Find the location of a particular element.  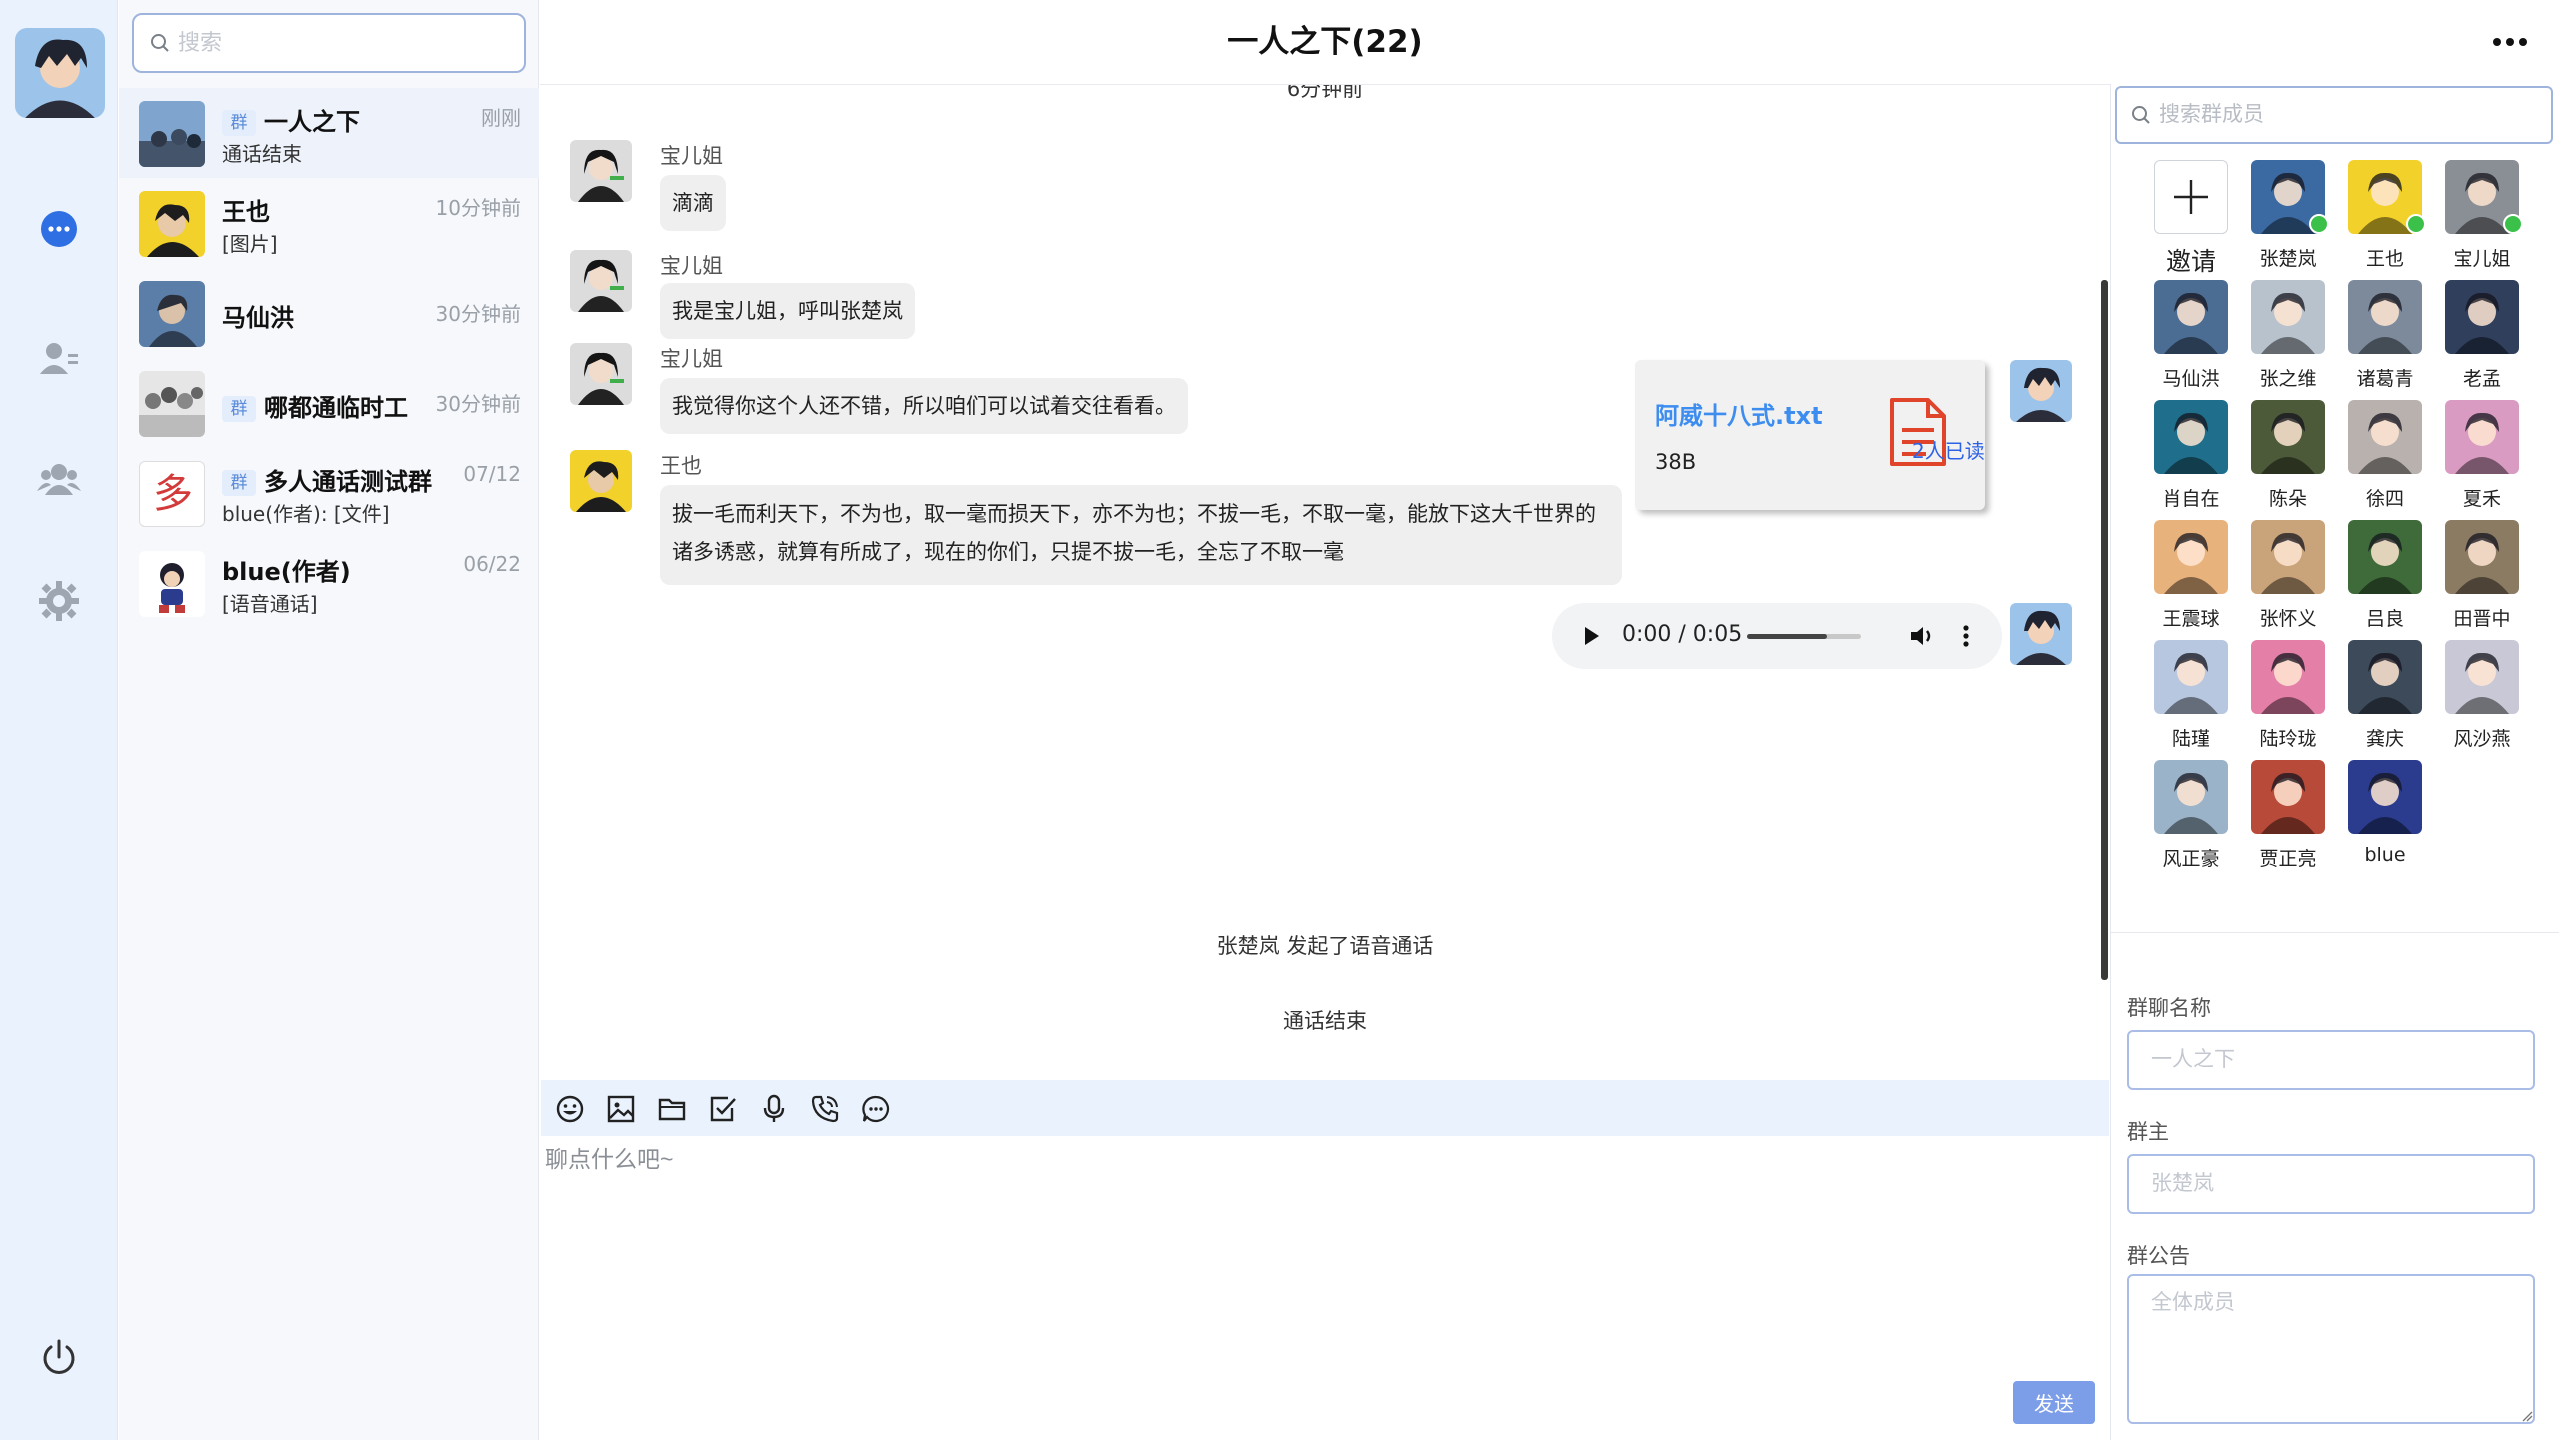

session-search is located at coordinates (329, 43).